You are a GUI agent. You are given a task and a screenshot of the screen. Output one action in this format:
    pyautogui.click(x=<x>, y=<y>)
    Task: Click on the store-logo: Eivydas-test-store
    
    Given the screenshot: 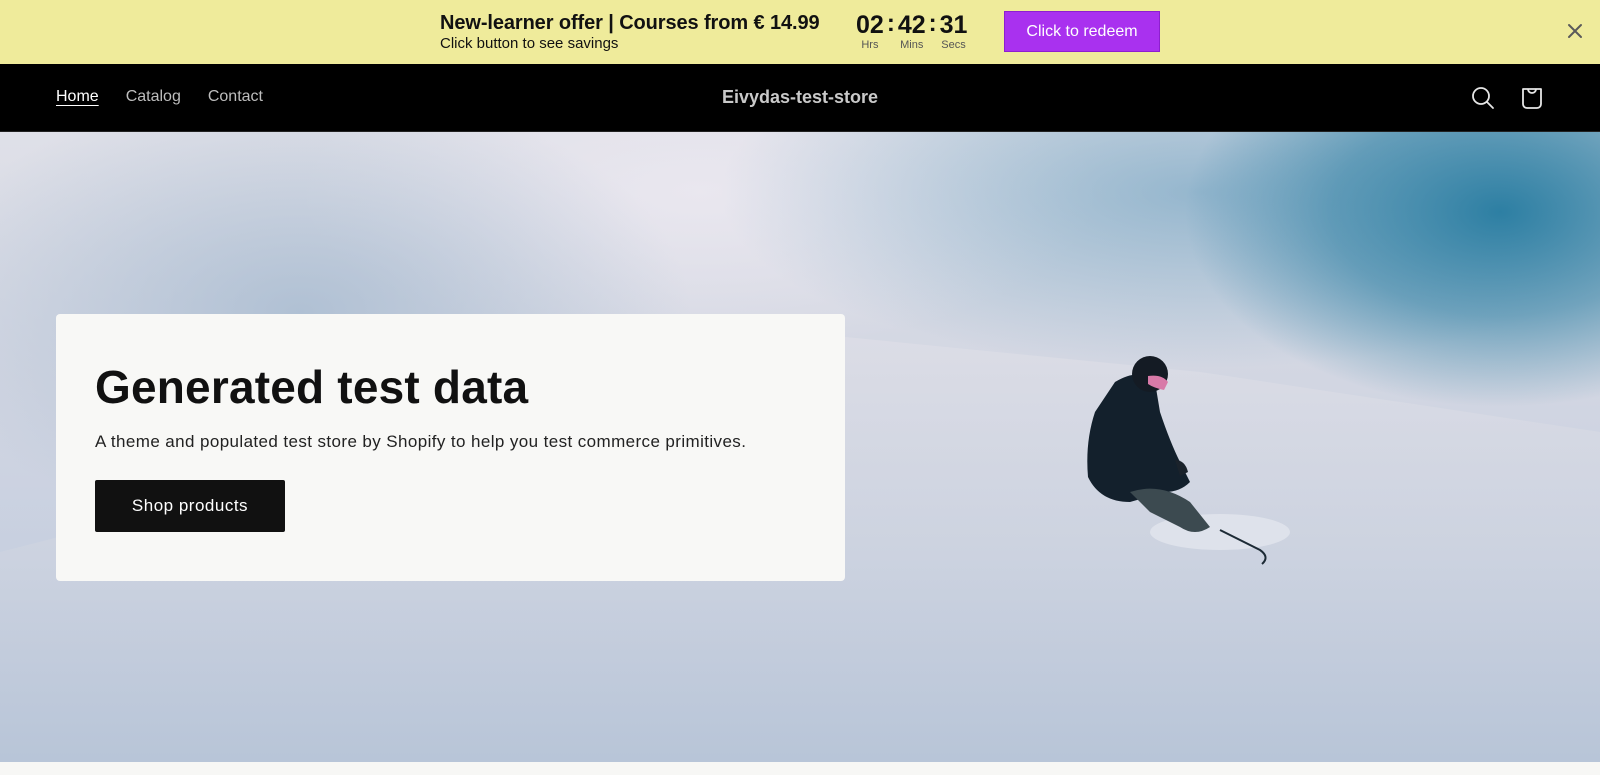 What is the action you would take?
    pyautogui.click(x=800, y=97)
    